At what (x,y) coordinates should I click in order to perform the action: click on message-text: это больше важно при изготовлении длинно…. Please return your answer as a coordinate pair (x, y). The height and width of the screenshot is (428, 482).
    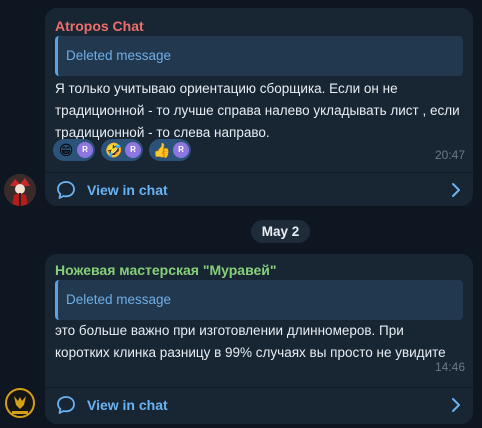
    Looking at the image, I should click on (261, 342).